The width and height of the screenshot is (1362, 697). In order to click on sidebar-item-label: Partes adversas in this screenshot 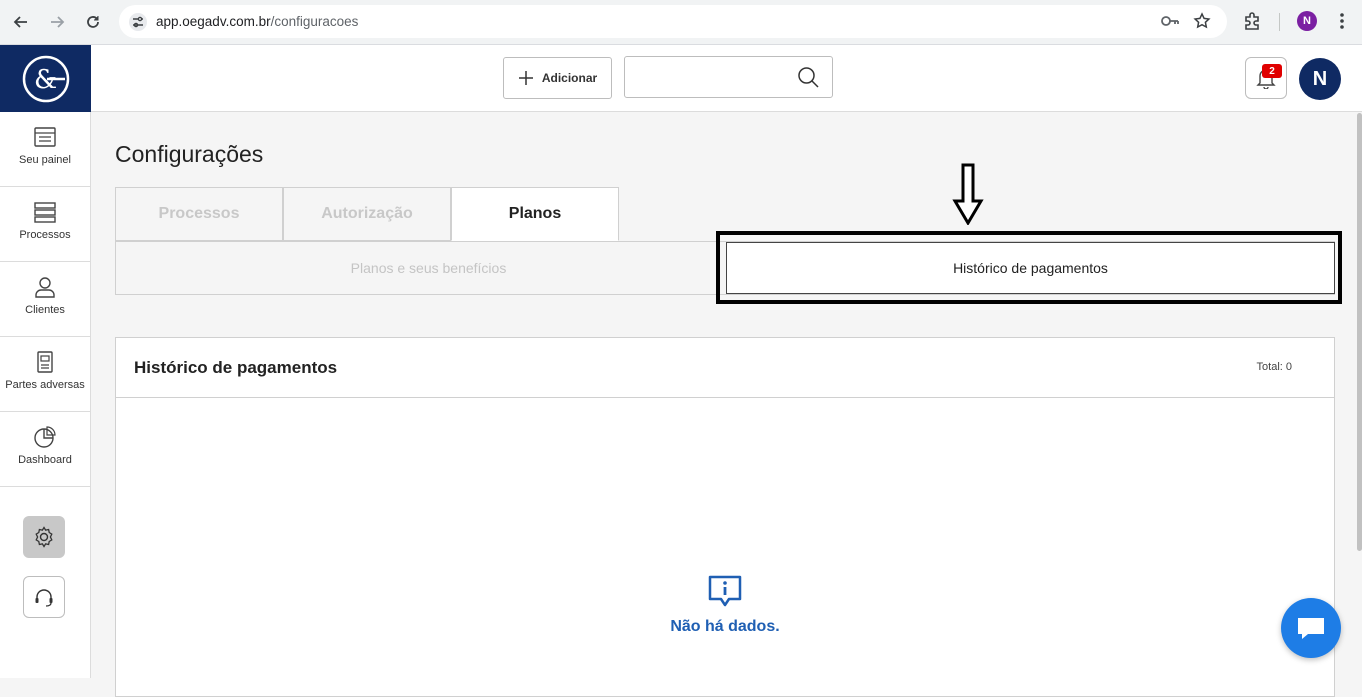, I will do `click(45, 385)`.